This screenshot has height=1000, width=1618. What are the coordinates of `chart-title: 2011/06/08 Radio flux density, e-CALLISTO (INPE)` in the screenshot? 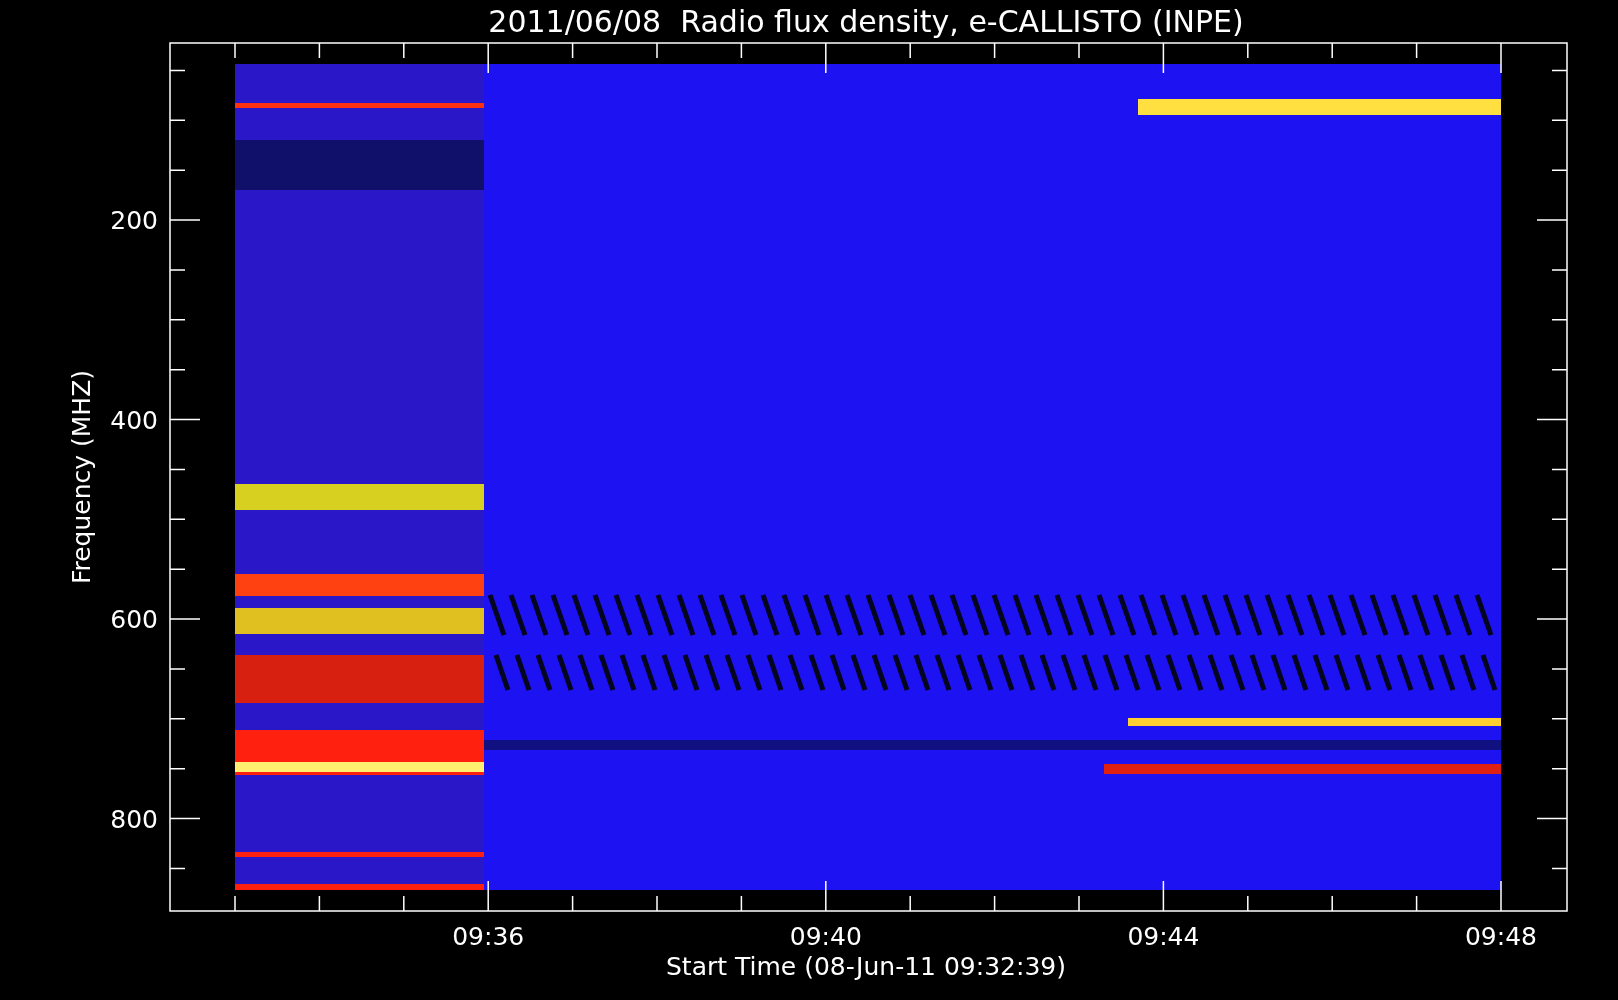 It's located at (866, 21).